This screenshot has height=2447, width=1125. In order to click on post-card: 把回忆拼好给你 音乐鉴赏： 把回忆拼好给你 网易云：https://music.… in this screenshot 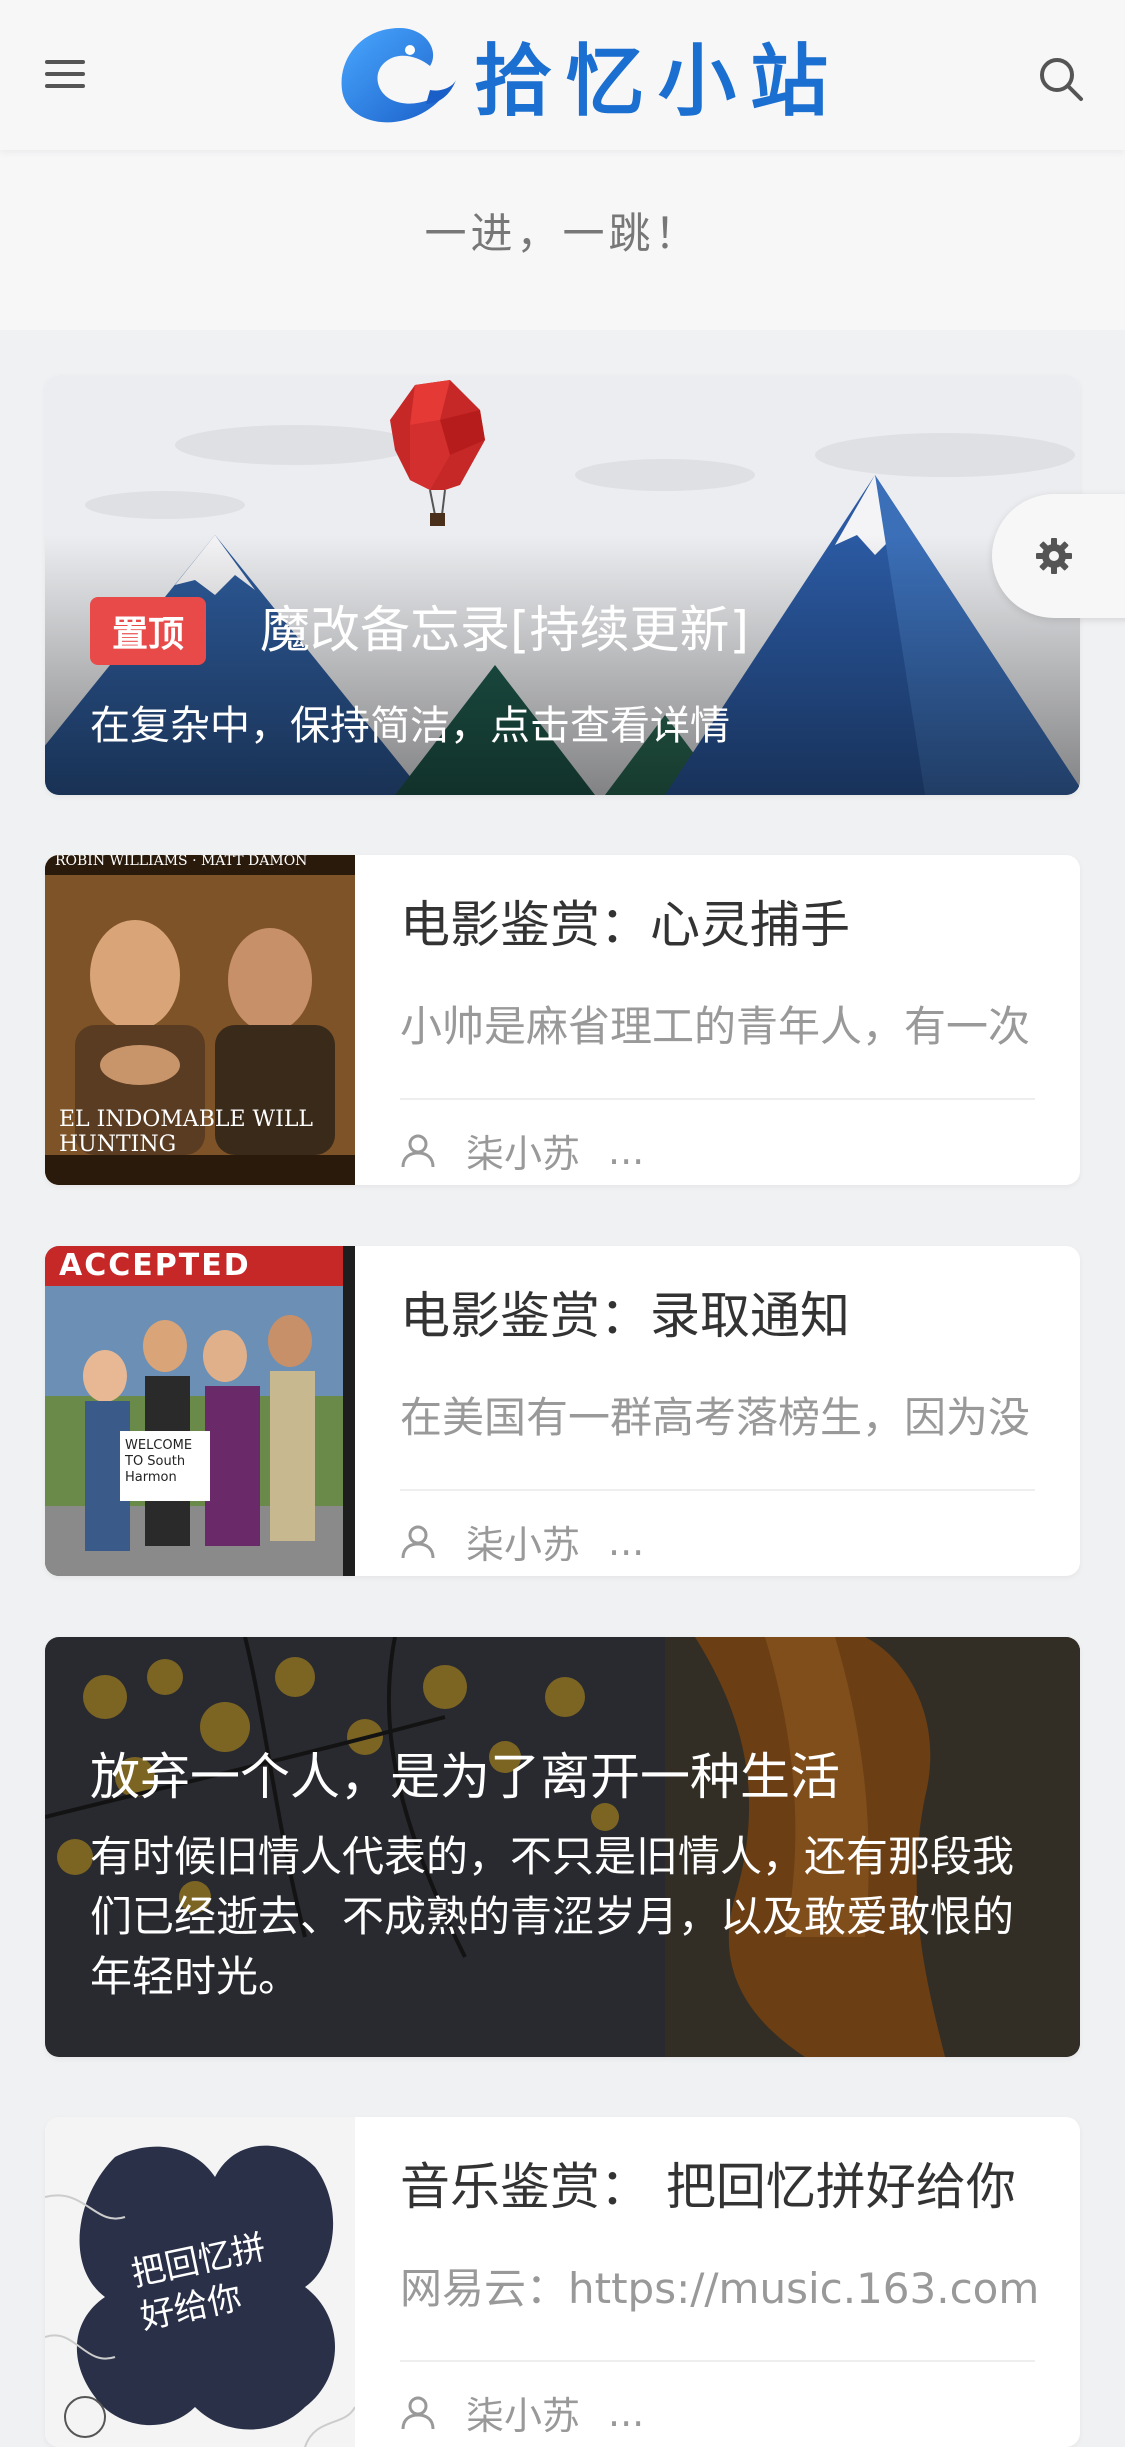, I will do `click(562, 2282)`.